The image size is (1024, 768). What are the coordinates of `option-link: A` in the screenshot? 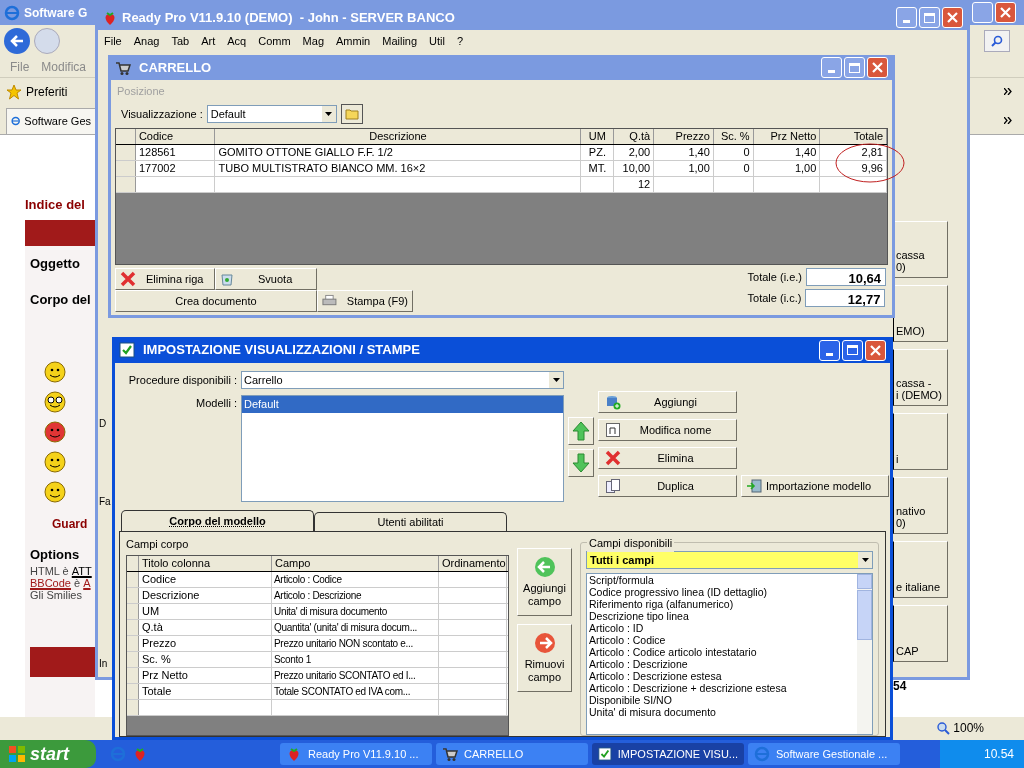 It's located at (87, 582).